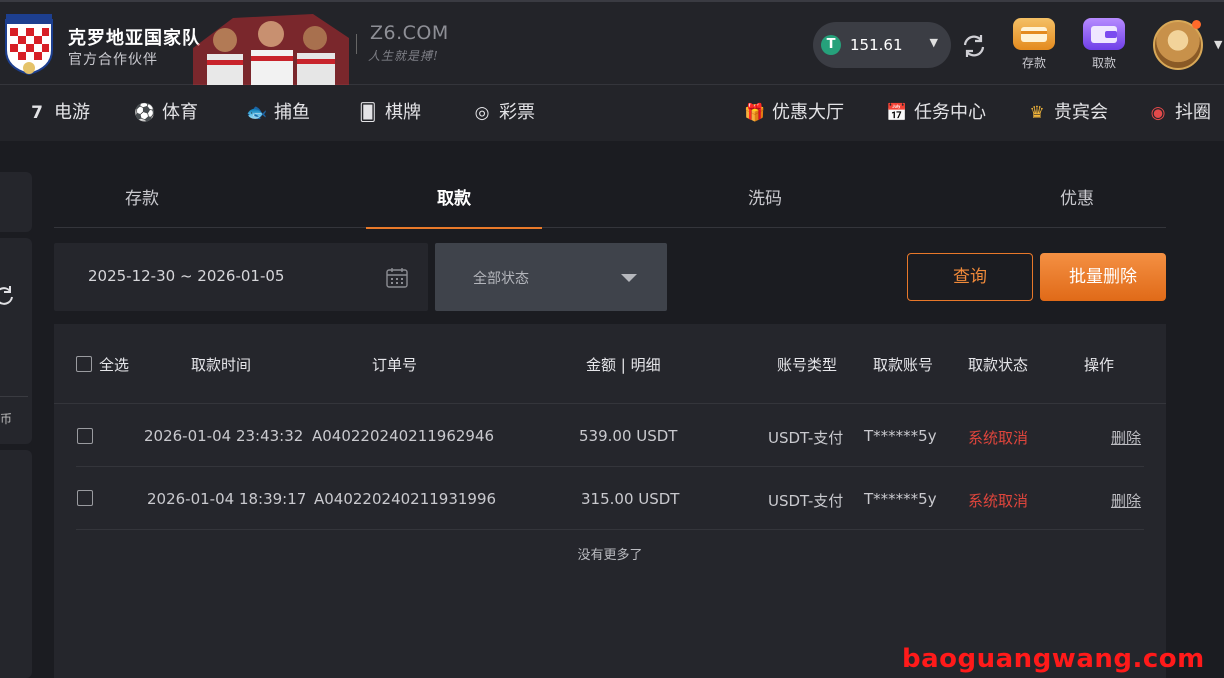  What do you see at coordinates (1218, 44) in the screenshot?
I see `avatar-caret-down-icon: ▼` at bounding box center [1218, 44].